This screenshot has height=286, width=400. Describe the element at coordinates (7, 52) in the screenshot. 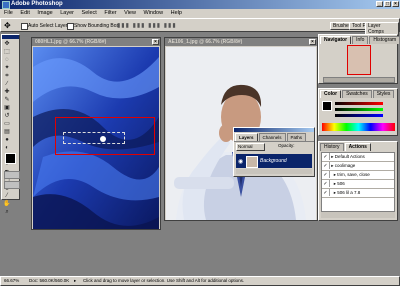

I see `marquee-icon: ⬚` at that location.